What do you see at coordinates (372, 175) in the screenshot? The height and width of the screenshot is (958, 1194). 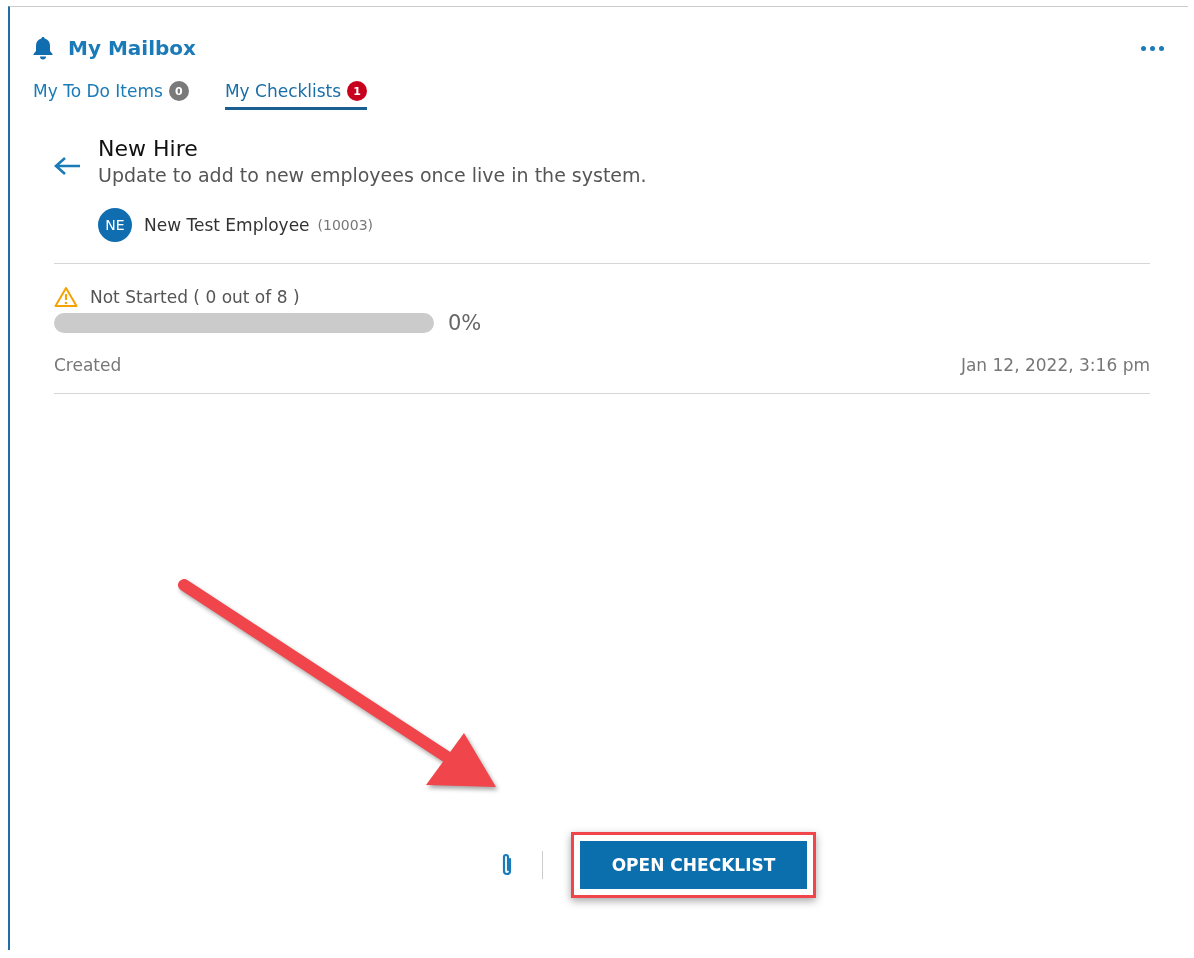 I see `checklist-description: Update to add to new employees once live in the system.` at bounding box center [372, 175].